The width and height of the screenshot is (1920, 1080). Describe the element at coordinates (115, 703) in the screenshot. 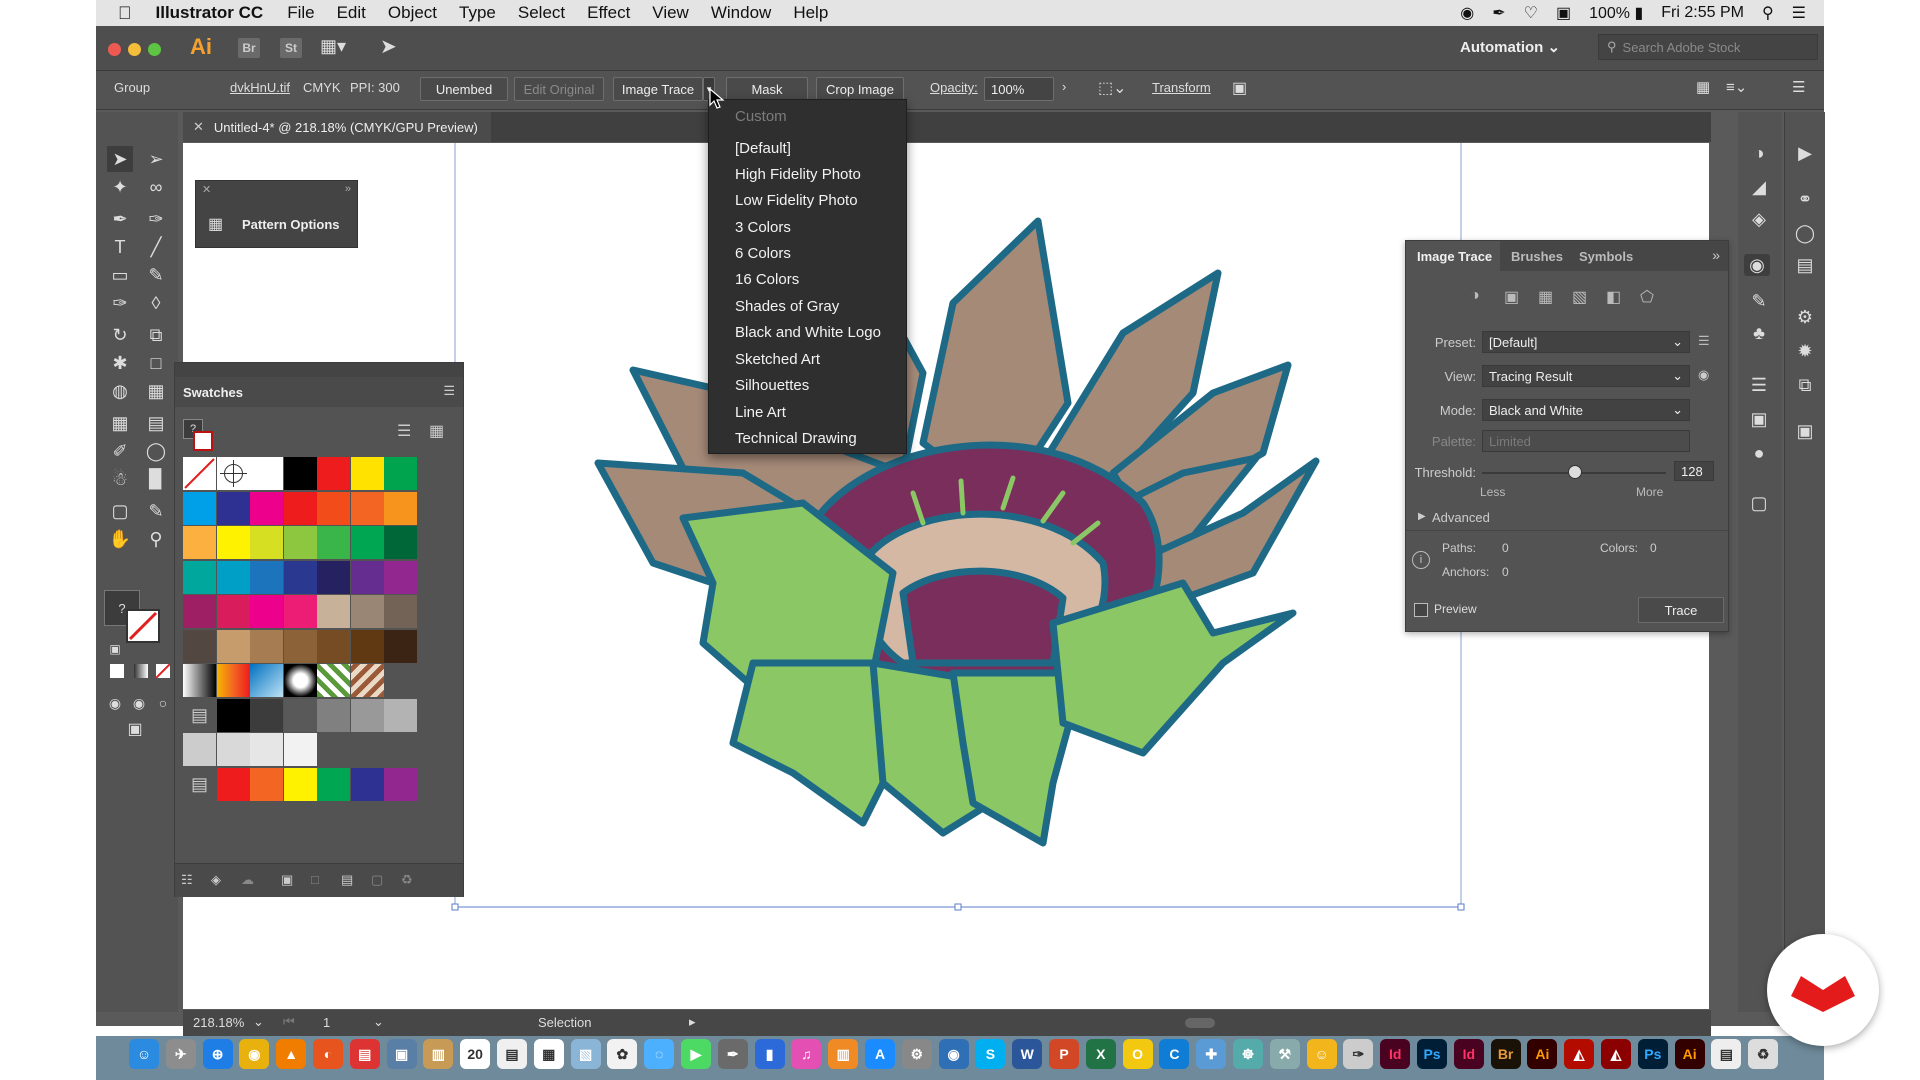

I see `draw-normal-icon: ◉` at that location.